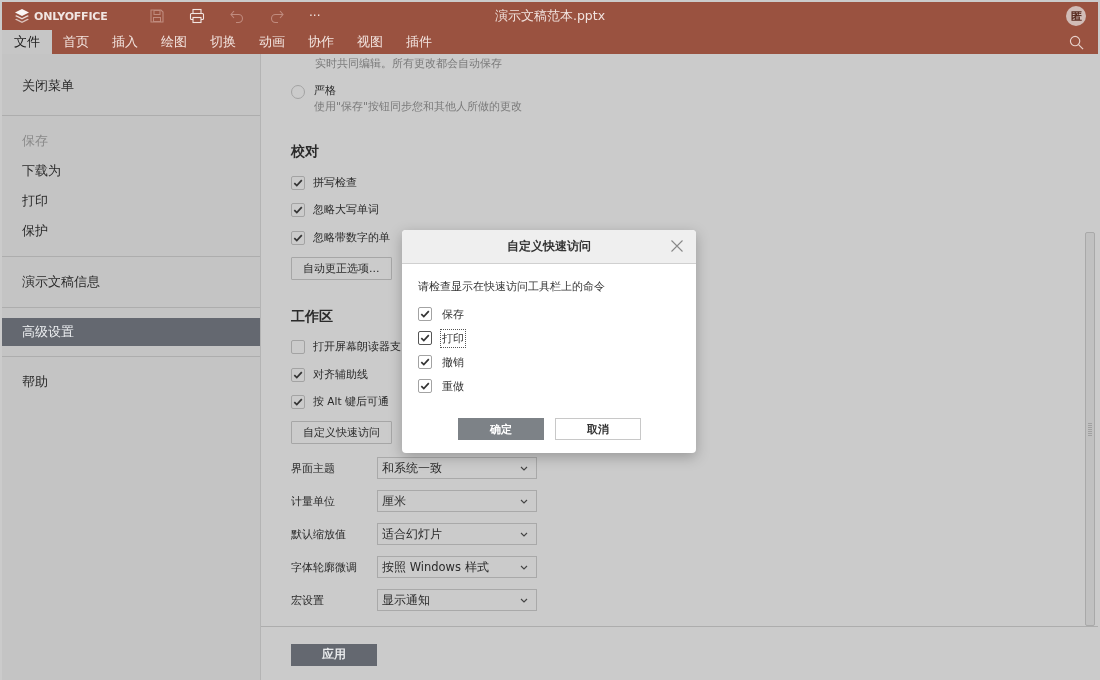 The image size is (1100, 680). I want to click on checkbox-label: 打开屏幕朗读器支, so click(357, 347).